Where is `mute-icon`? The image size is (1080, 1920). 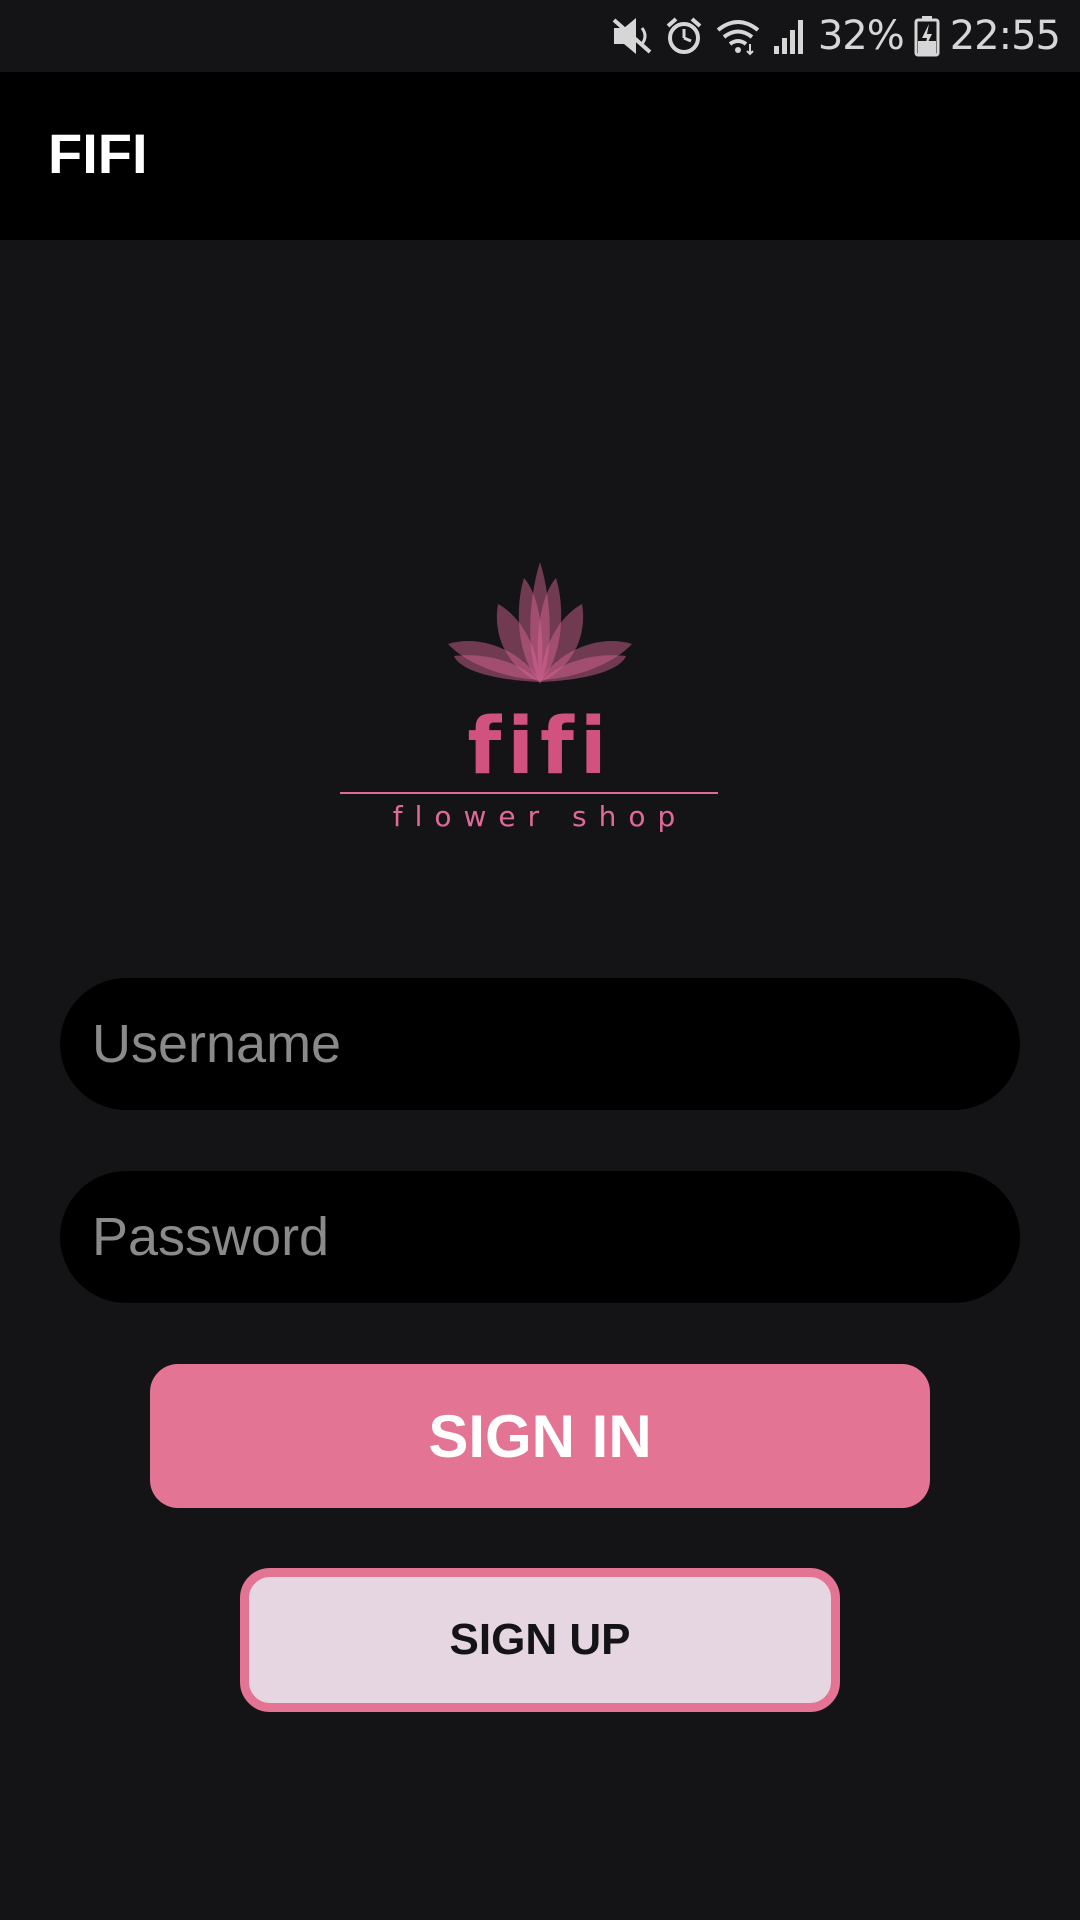
mute-icon is located at coordinates (632, 36).